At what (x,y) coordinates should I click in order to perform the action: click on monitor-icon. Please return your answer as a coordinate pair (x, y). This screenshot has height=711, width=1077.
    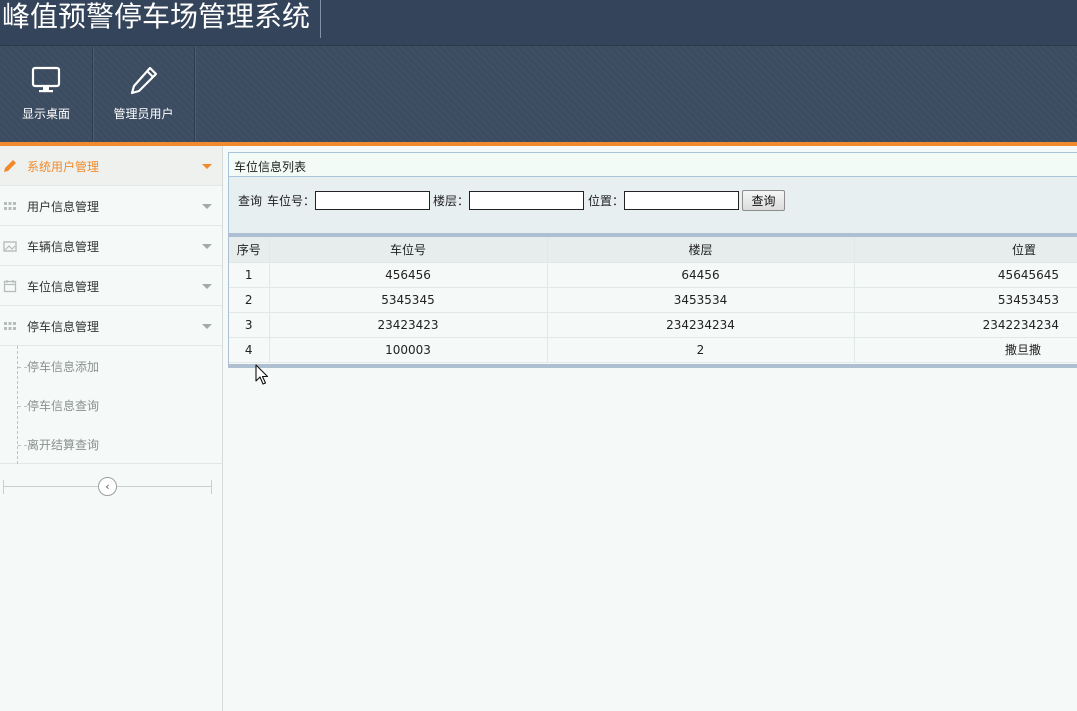
    Looking at the image, I should click on (46, 79).